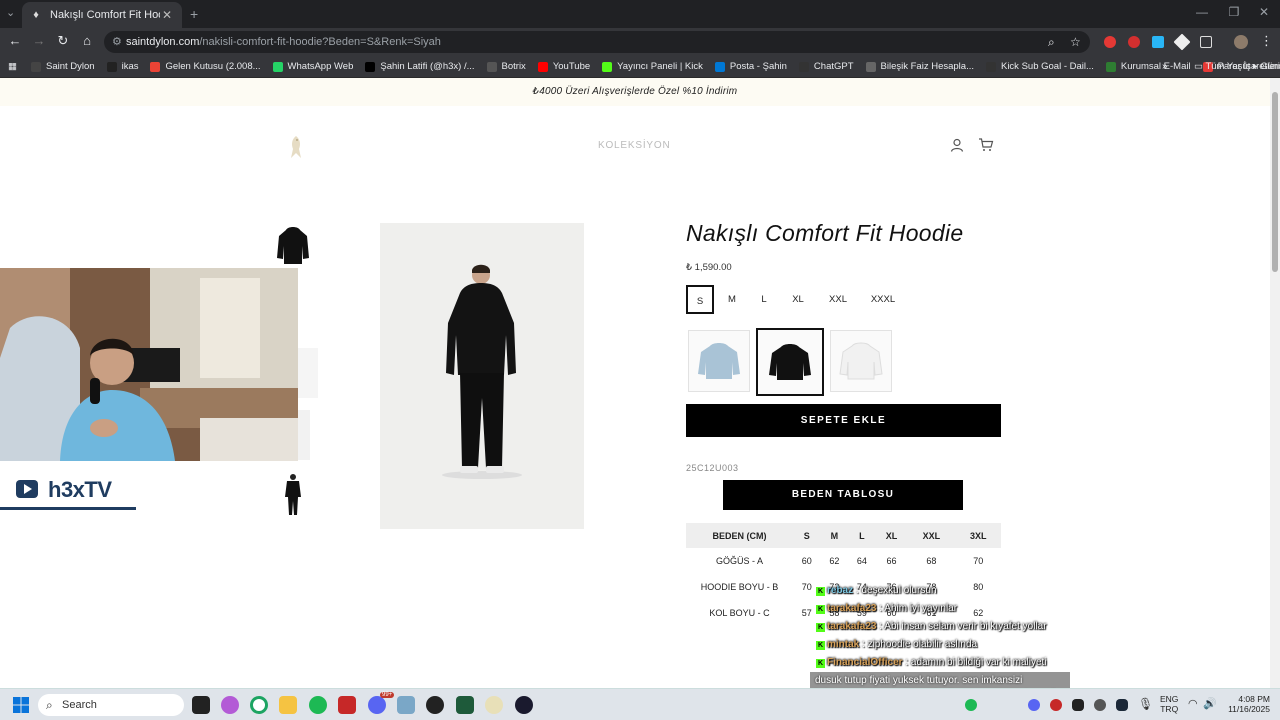 The height and width of the screenshot is (720, 1280). I want to click on task-view-icon, so click(201, 705).